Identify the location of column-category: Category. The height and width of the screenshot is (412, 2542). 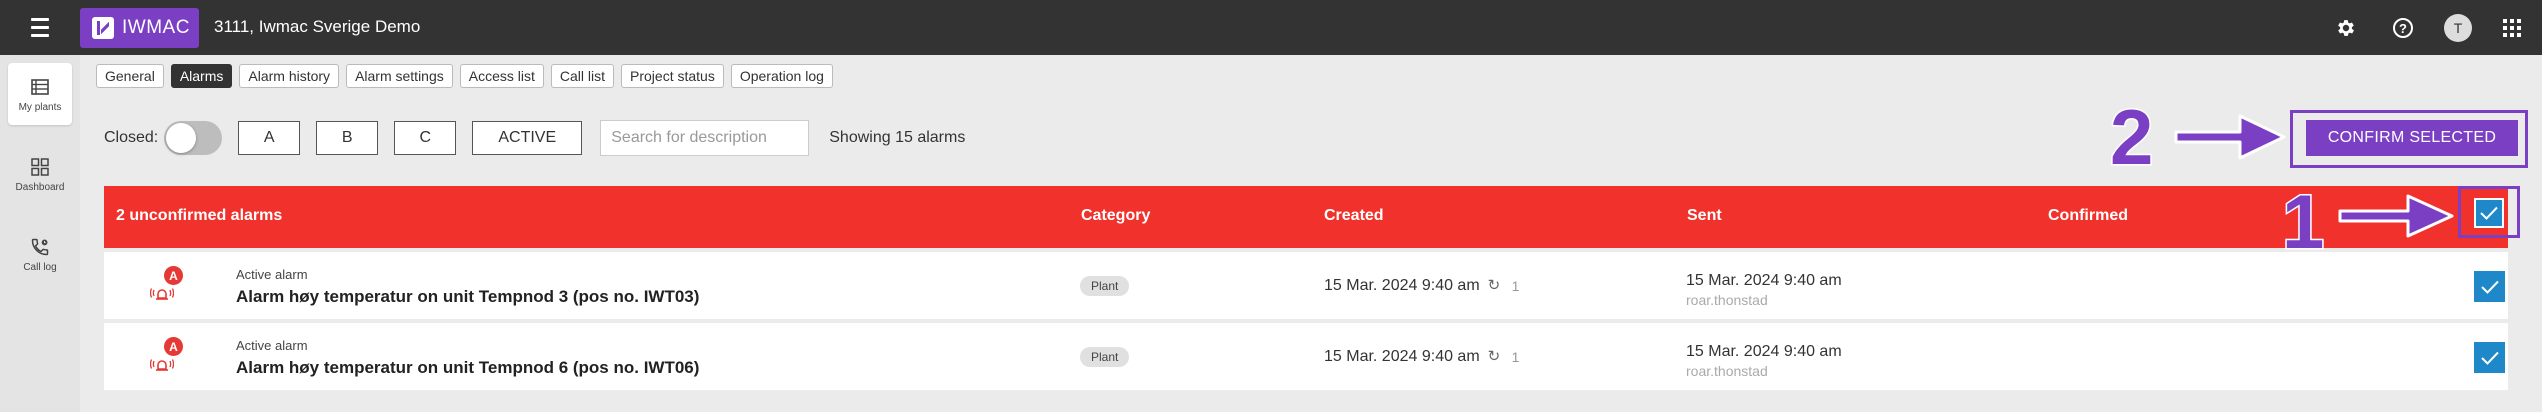
(1116, 215).